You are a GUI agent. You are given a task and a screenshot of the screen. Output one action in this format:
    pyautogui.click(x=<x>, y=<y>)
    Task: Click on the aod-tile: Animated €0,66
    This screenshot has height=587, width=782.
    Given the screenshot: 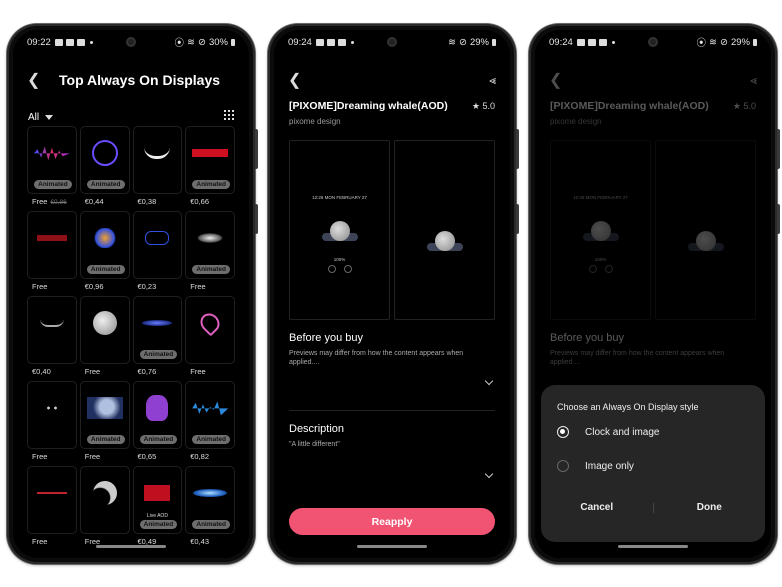 What is the action you would take?
    pyautogui.click(x=210, y=168)
    